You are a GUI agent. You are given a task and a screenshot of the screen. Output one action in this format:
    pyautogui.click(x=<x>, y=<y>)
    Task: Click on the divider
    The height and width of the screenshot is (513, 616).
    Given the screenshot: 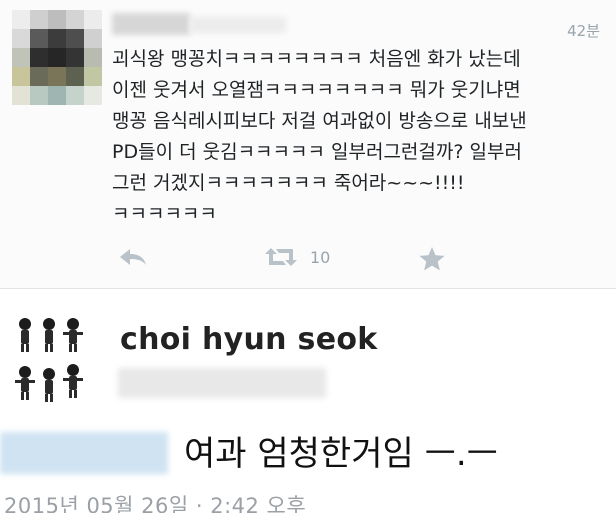 What is the action you would take?
    pyautogui.click(x=308, y=288)
    